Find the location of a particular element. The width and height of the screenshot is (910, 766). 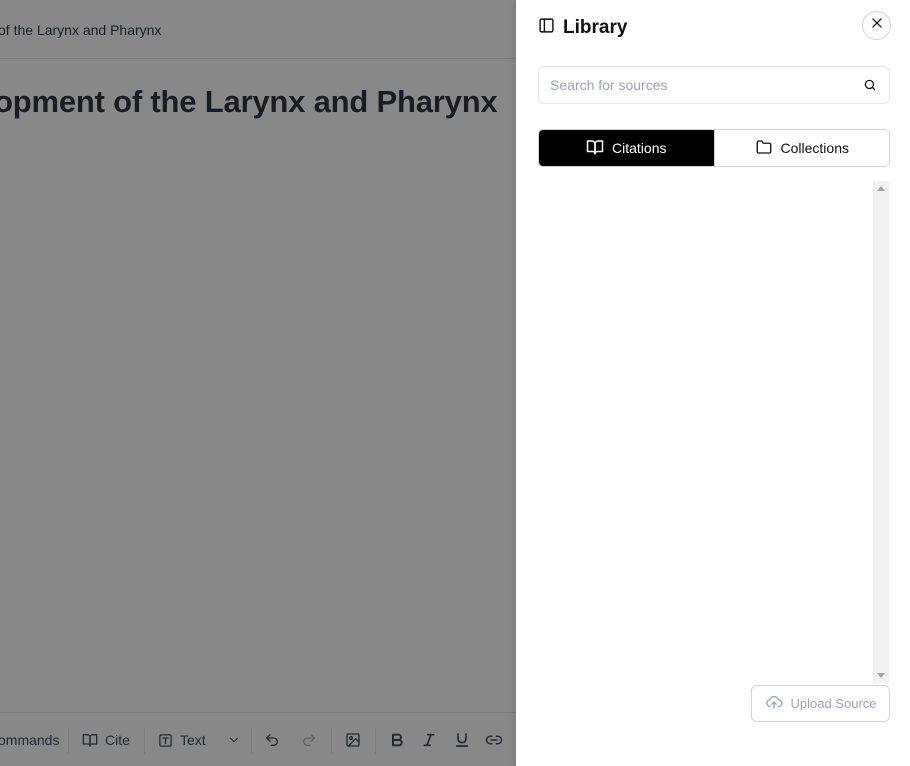

panel-header: Library is located at coordinates (582, 28).